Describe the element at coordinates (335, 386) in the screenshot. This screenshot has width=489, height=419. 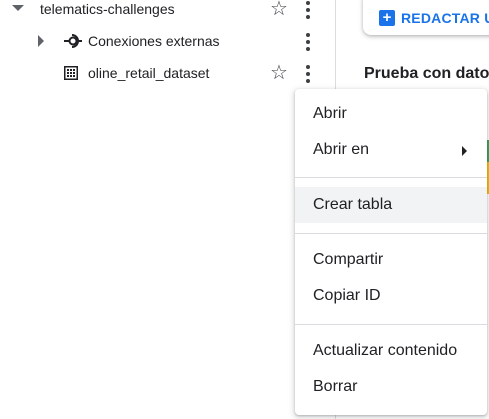
I see `menu-item-label: Borrar` at that location.